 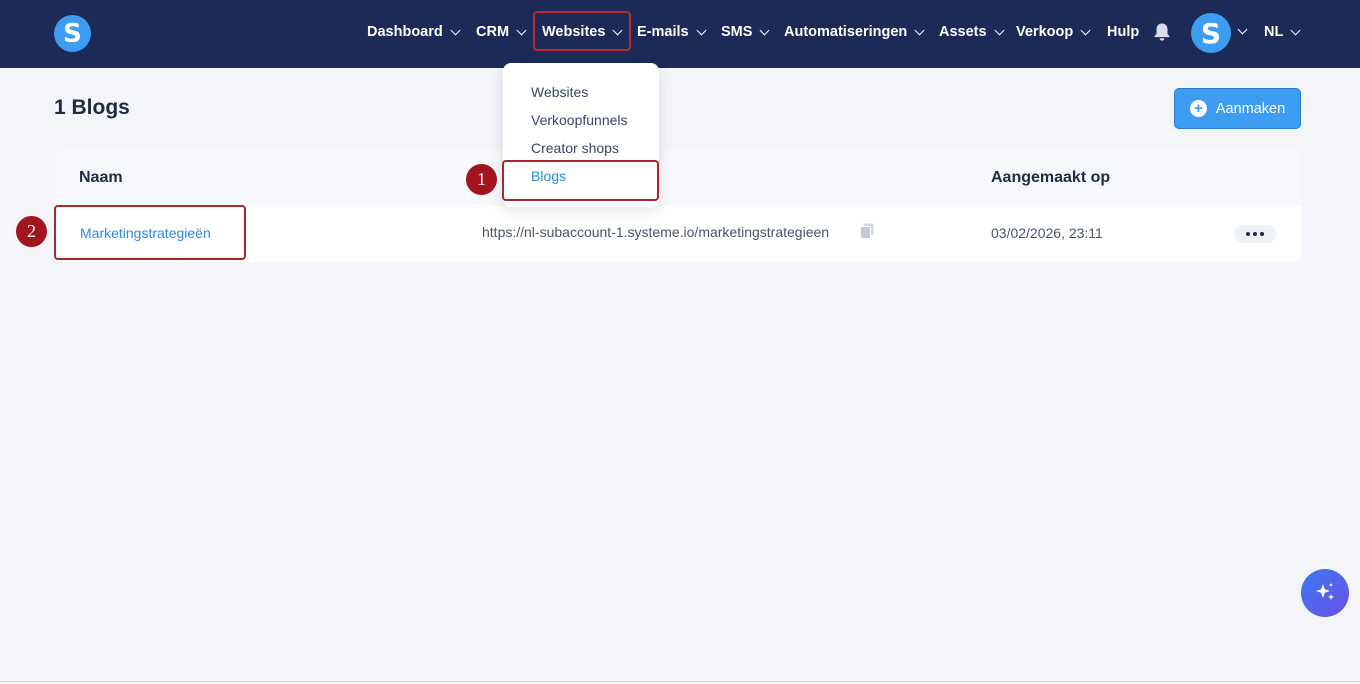 I want to click on nav-crm-label: CRM, so click(x=493, y=32).